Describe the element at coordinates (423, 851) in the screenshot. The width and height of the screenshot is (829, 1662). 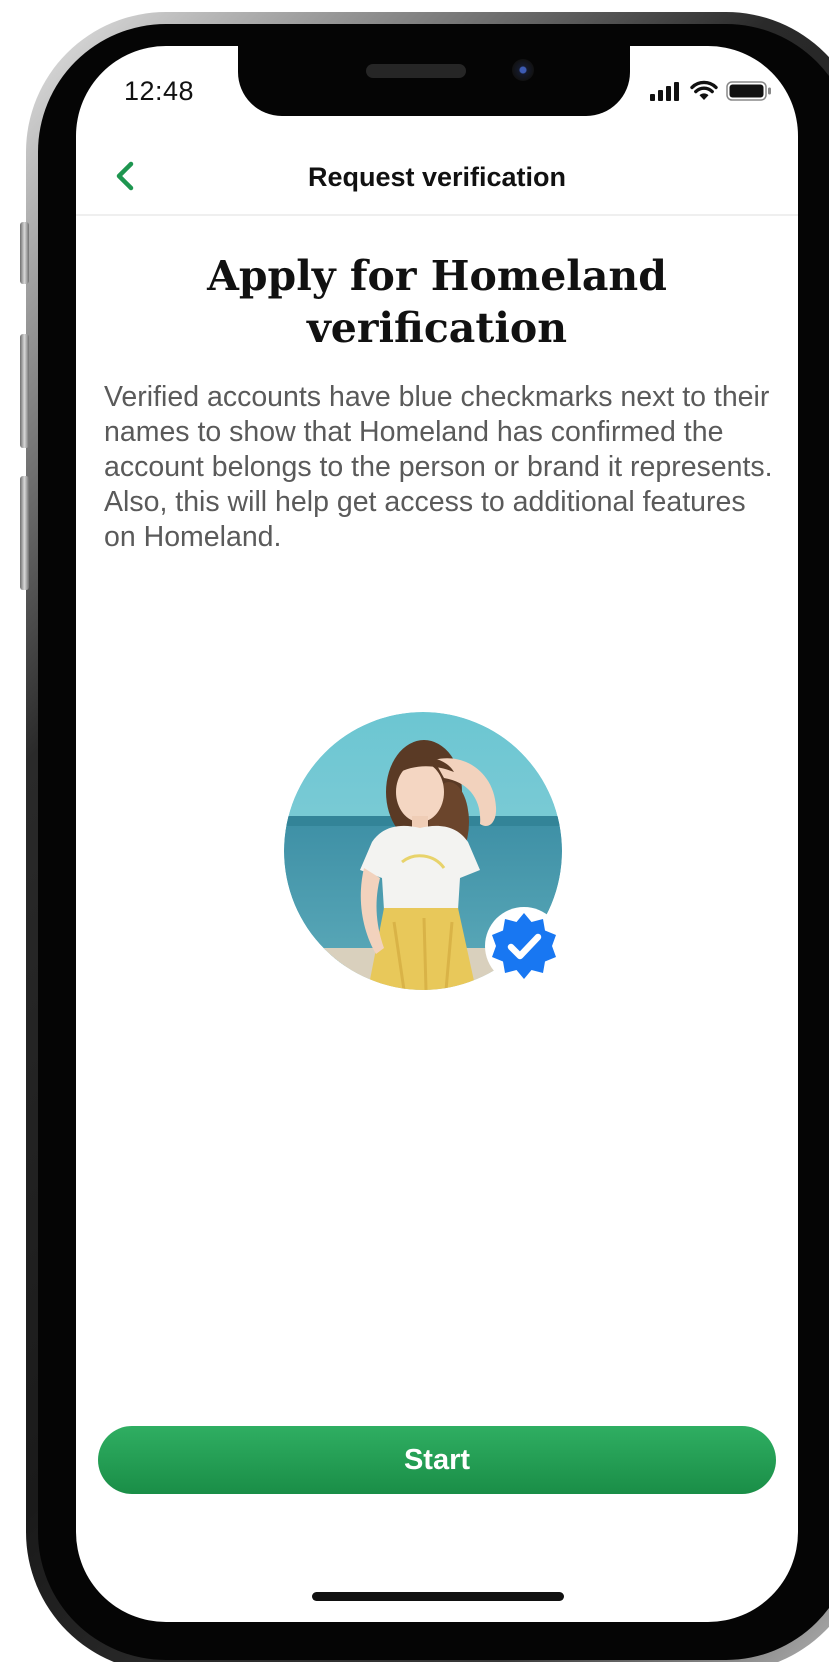
I see `verified-avatar` at that location.